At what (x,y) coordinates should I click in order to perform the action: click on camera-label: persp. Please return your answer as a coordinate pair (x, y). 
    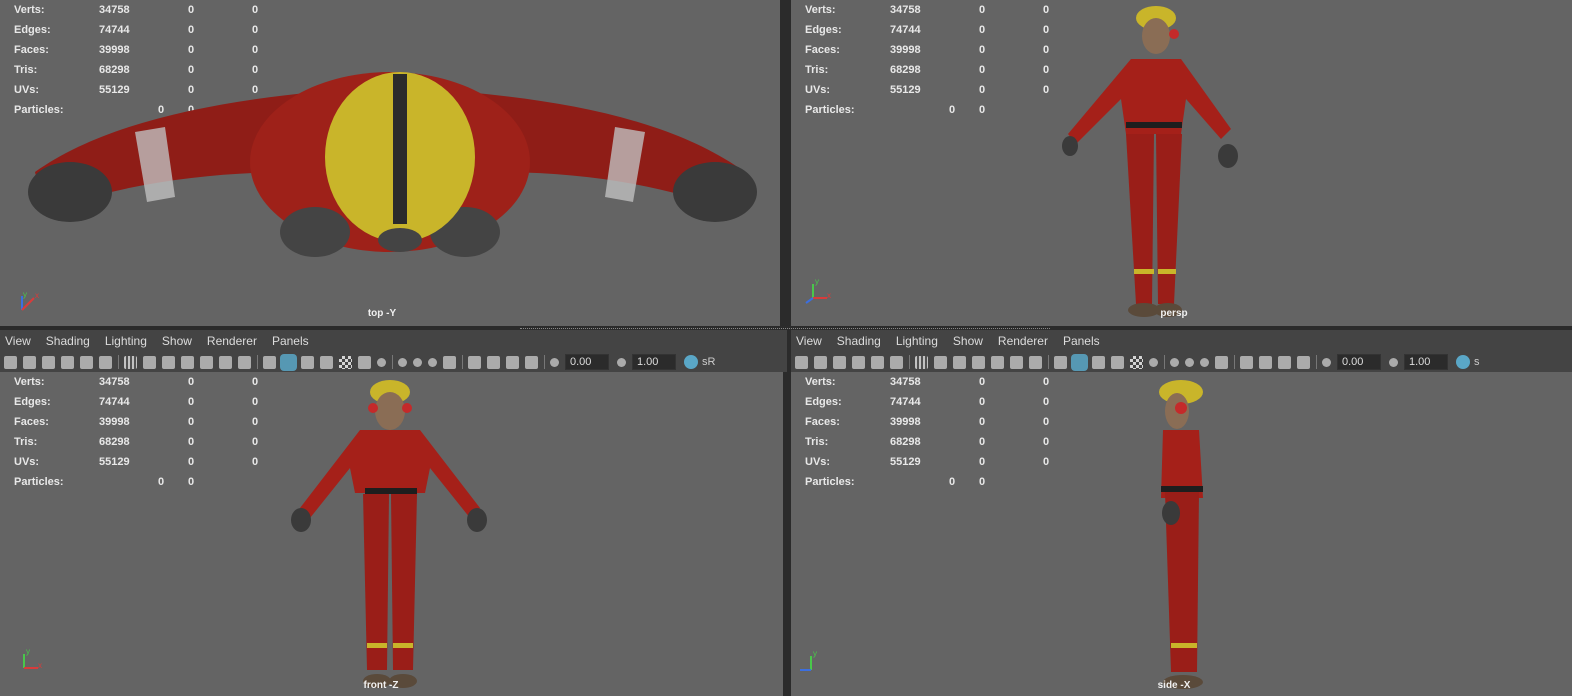
    Looking at the image, I should click on (1174, 313).